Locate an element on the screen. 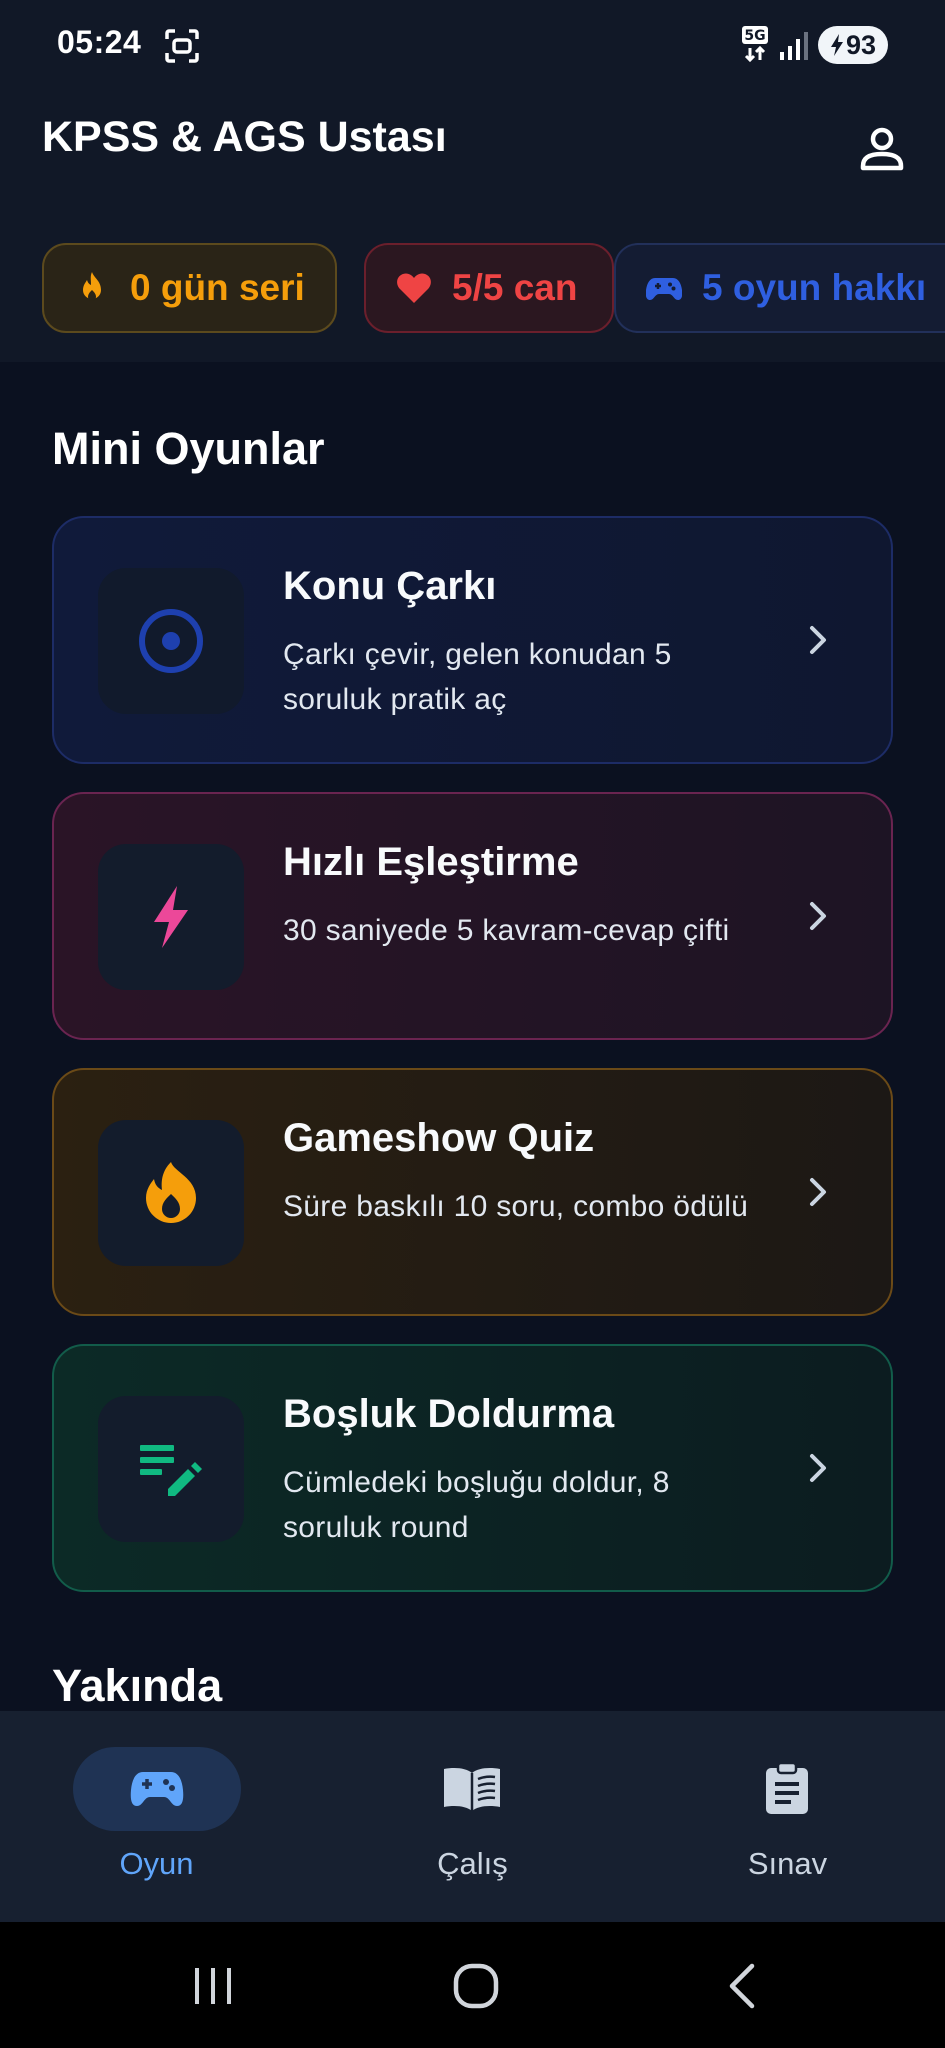  home-icon is located at coordinates (476, 1986).